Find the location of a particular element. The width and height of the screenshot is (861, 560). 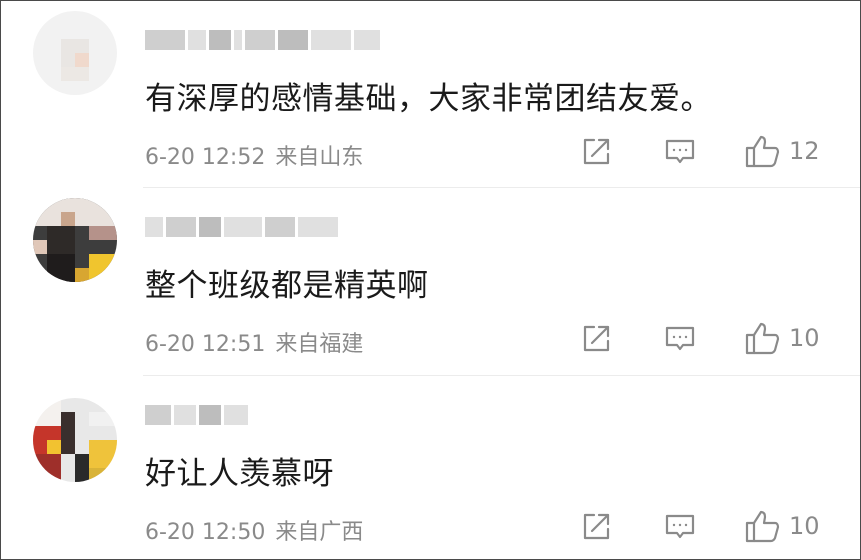

comment-time: 6-20 12:50 is located at coordinates (205, 532).